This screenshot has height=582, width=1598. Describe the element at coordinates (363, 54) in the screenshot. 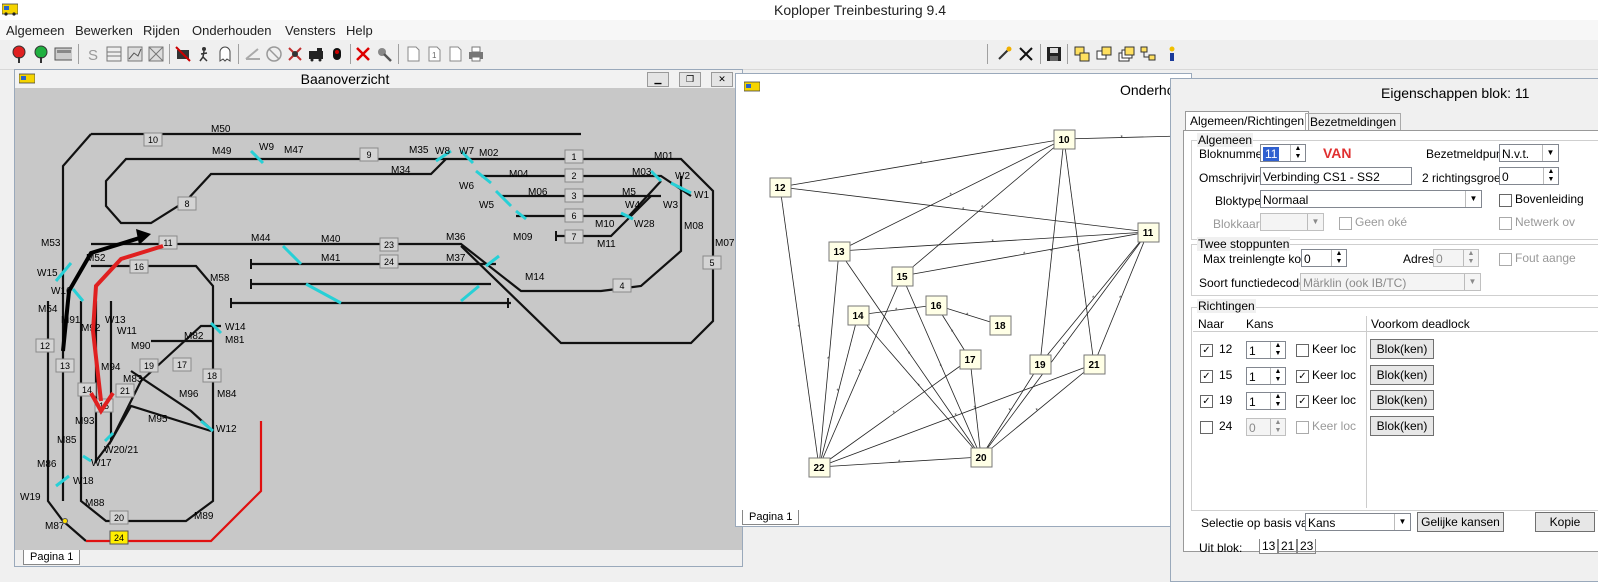

I see `cancel-icon` at that location.